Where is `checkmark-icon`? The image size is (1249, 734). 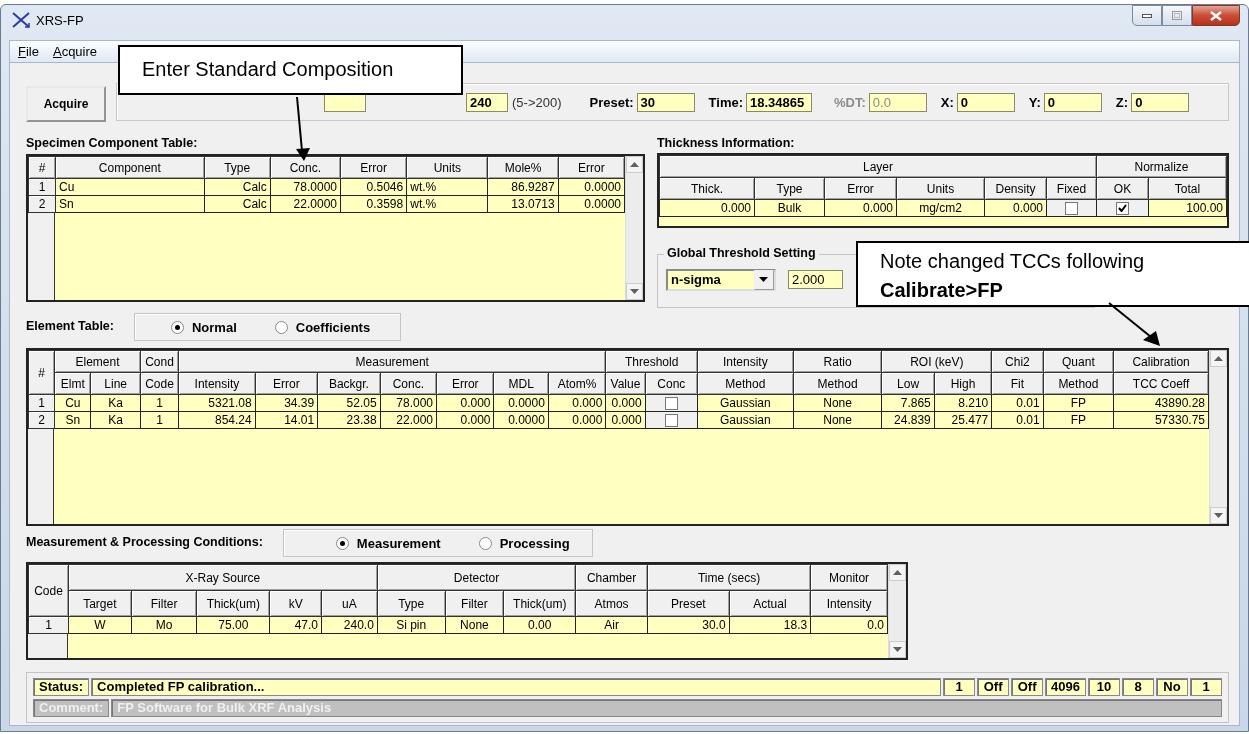
checkmark-icon is located at coordinates (1122, 208).